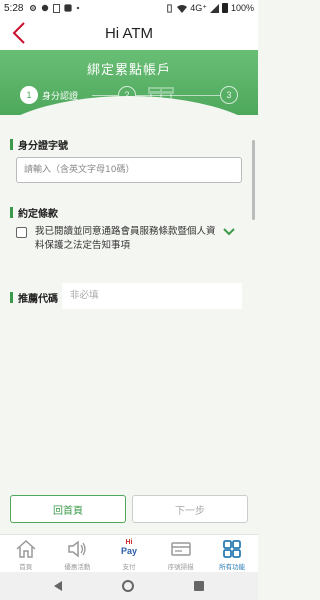  Describe the element at coordinates (198, 7) in the screenshot. I see `network-type: 4G⁺` at that location.